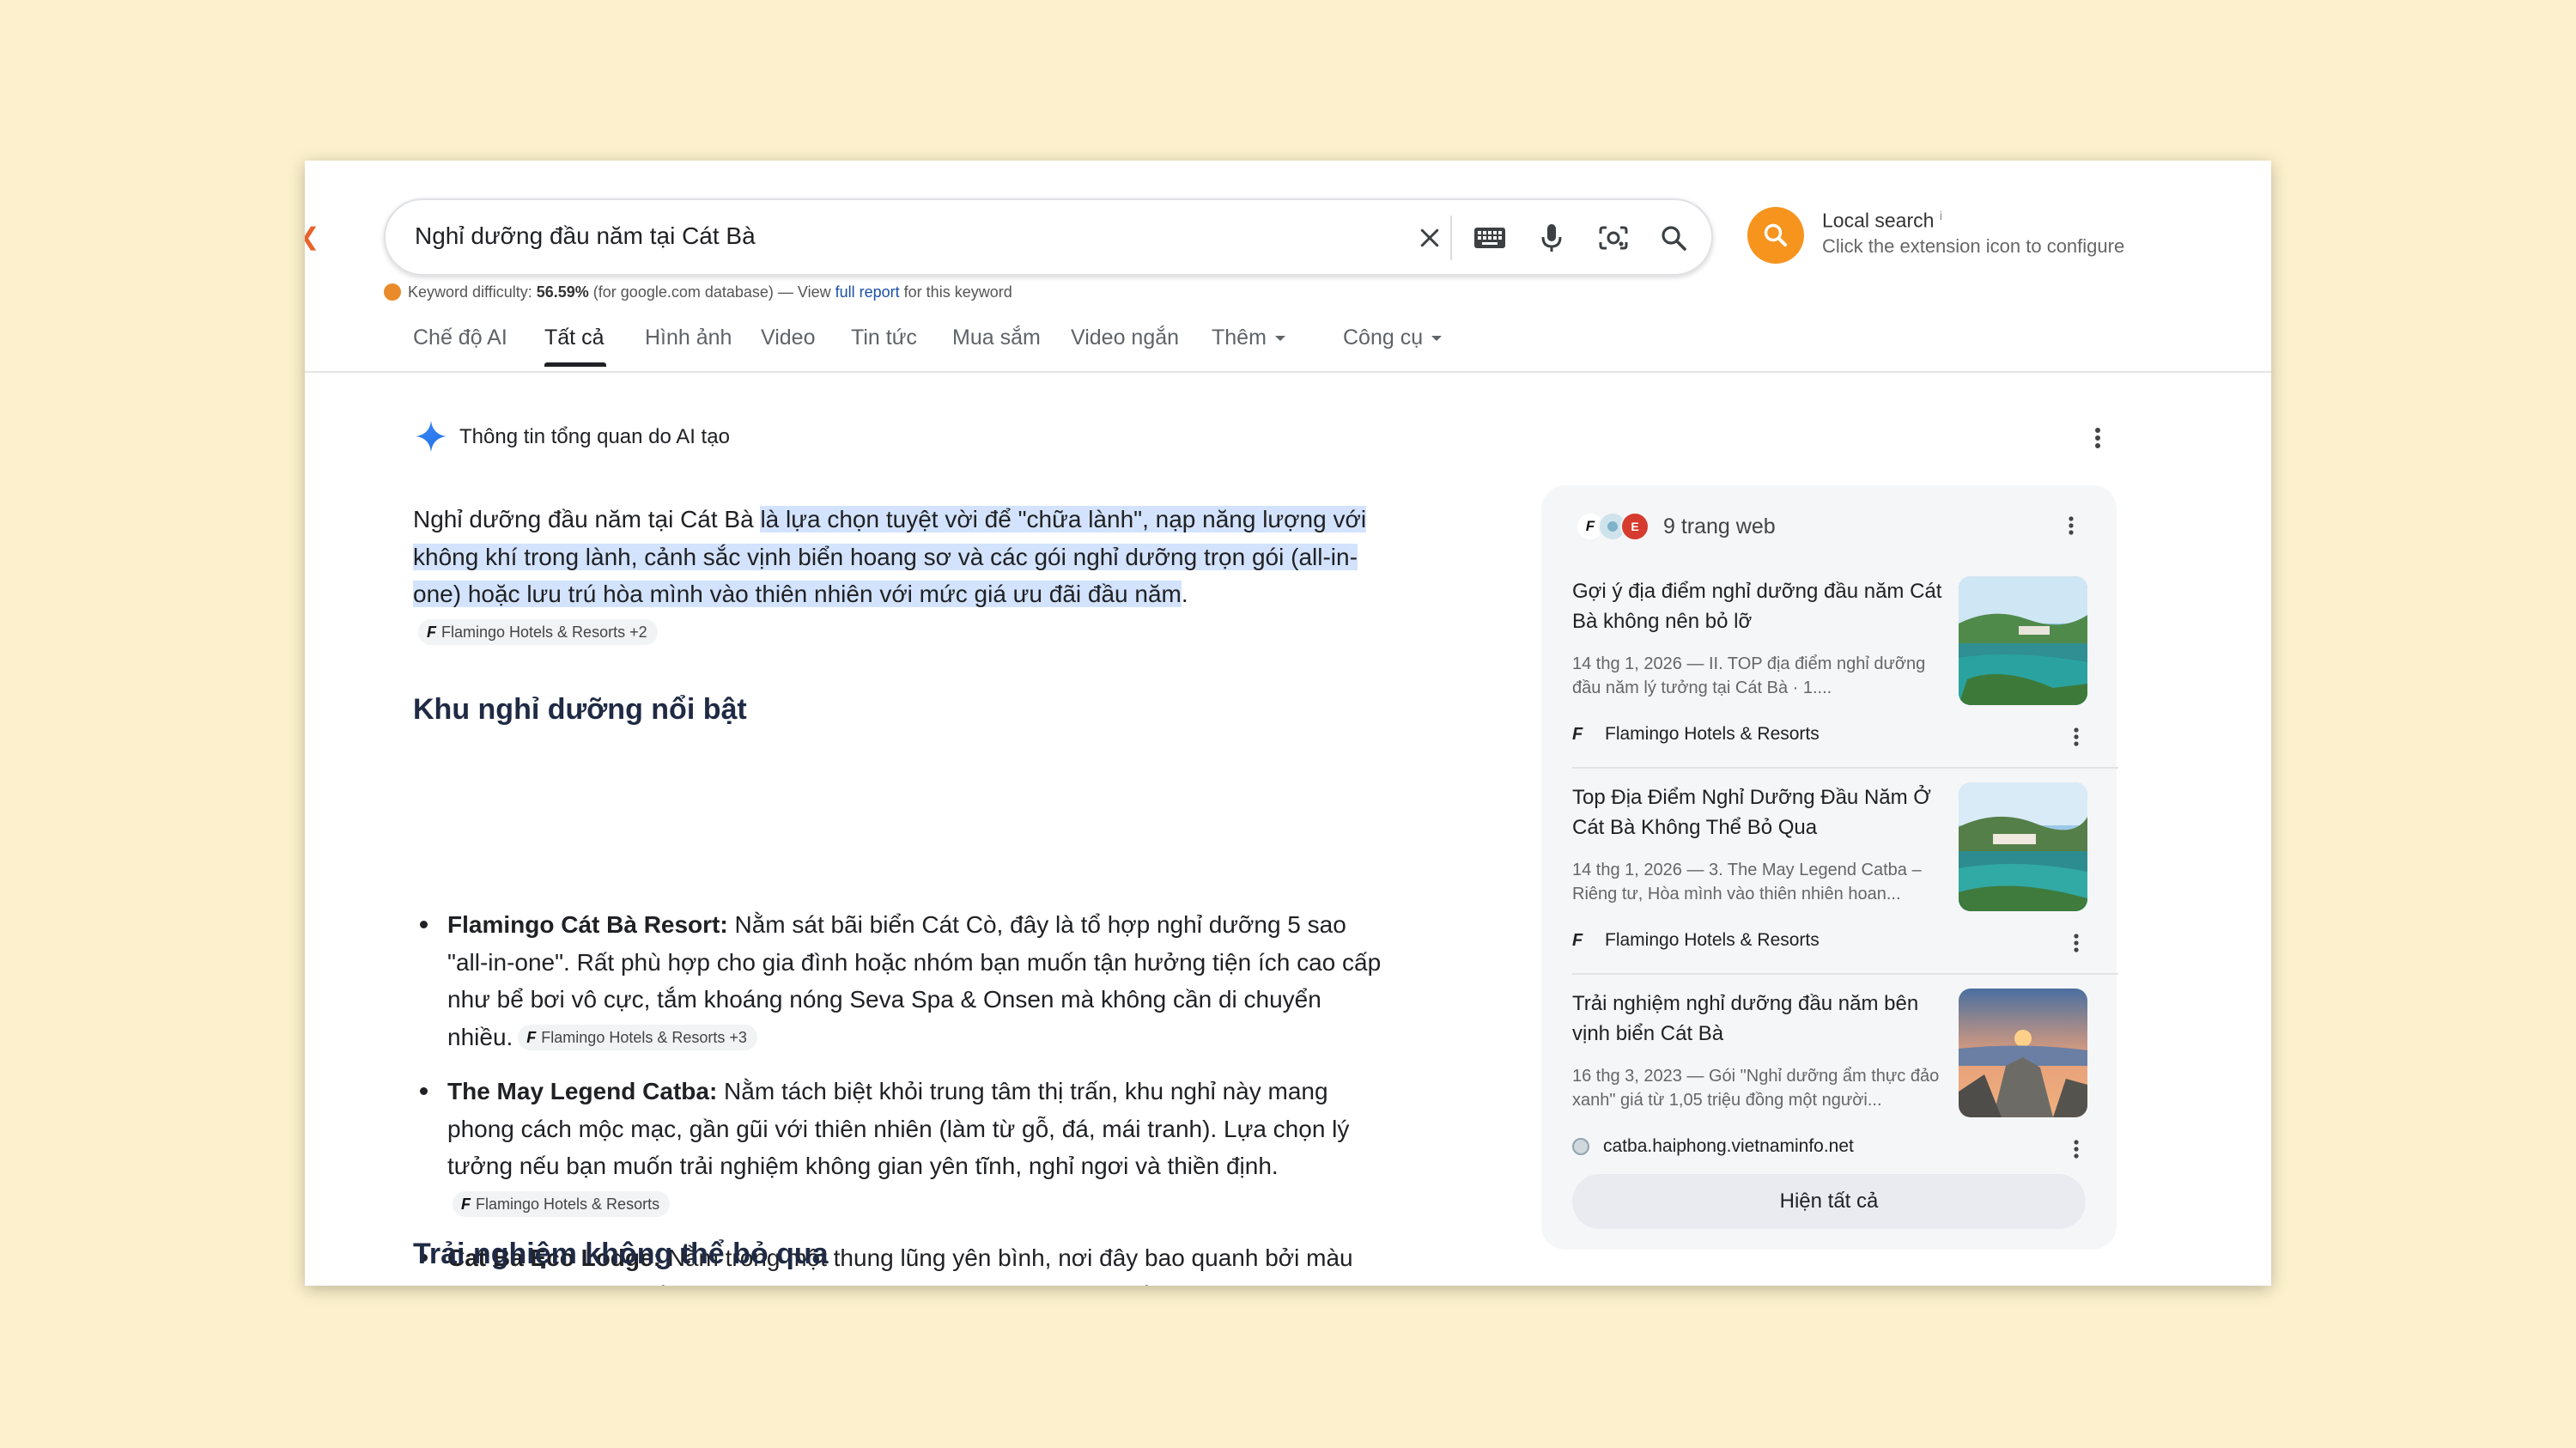  I want to click on active-tab-indicator, so click(575, 364).